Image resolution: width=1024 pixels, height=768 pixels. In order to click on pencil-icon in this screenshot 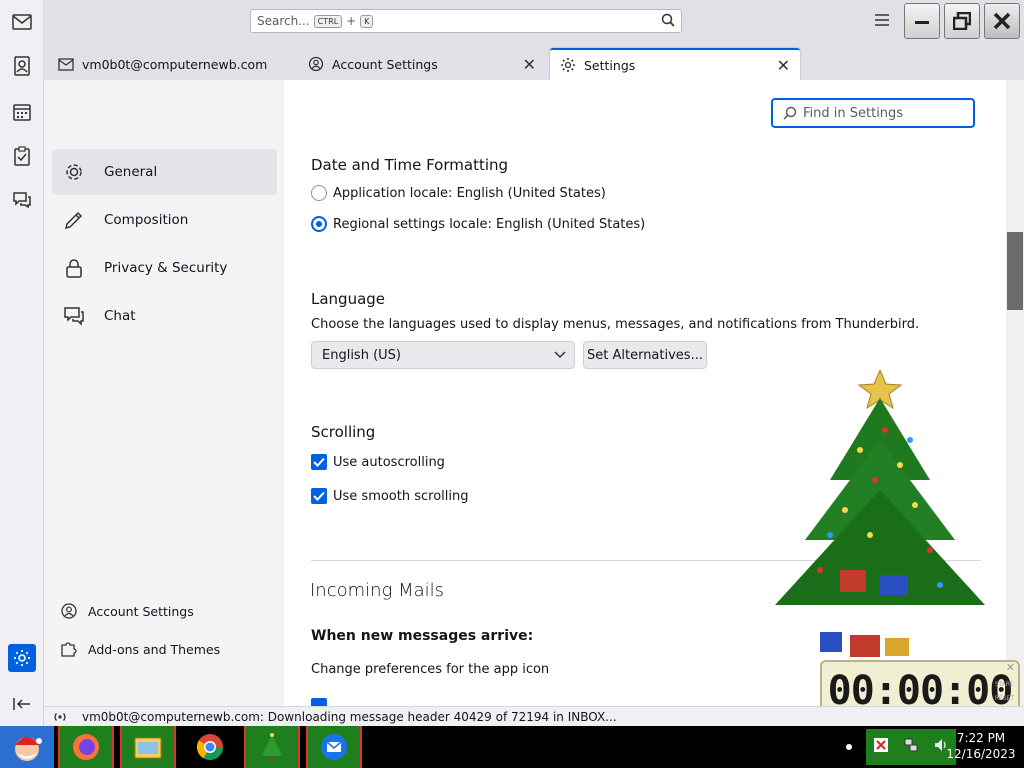, I will do `click(74, 220)`.